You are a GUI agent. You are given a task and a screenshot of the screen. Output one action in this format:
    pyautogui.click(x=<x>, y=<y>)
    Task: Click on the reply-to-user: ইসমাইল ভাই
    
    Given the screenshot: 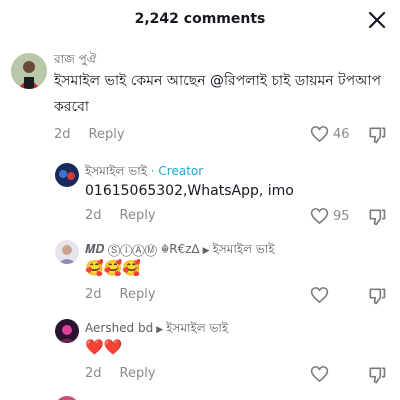 What is the action you would take?
    pyautogui.click(x=197, y=328)
    